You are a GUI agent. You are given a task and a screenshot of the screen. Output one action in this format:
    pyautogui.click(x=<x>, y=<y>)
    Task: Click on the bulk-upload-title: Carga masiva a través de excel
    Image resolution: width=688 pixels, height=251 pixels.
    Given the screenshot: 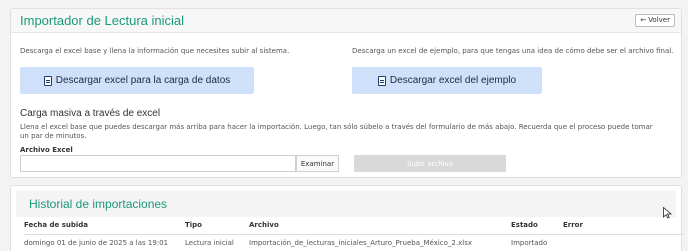 What is the action you would take?
    pyautogui.click(x=90, y=113)
    